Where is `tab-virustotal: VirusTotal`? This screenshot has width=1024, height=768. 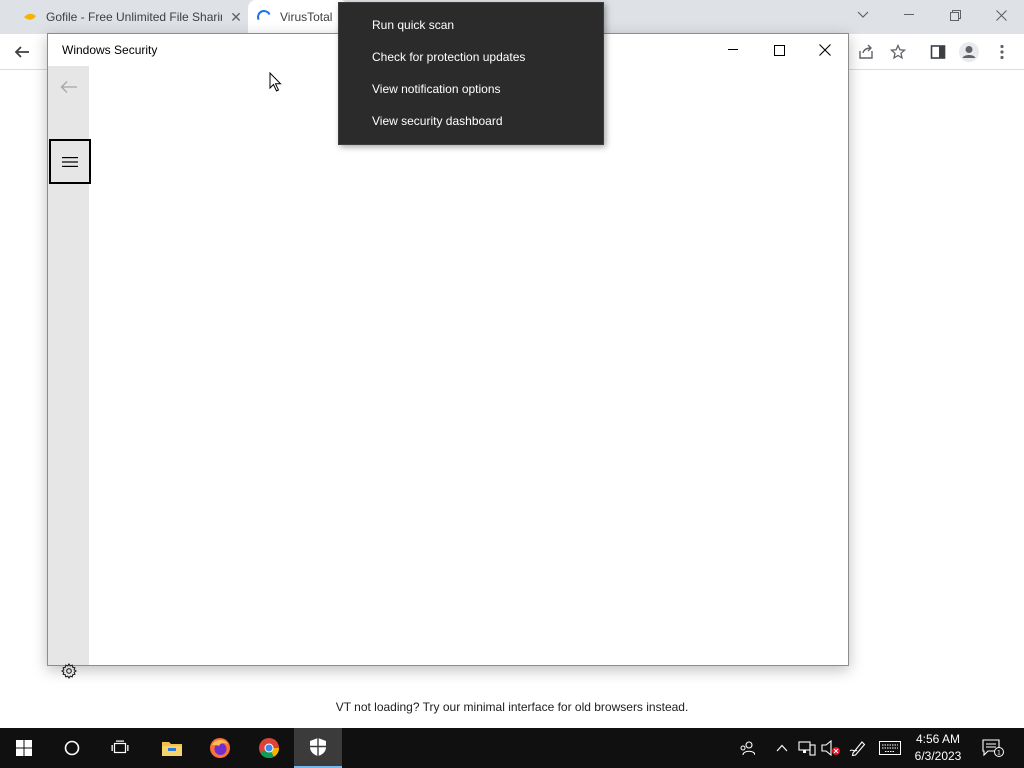
tab-virustotal: VirusTotal is located at coordinates (298, 17).